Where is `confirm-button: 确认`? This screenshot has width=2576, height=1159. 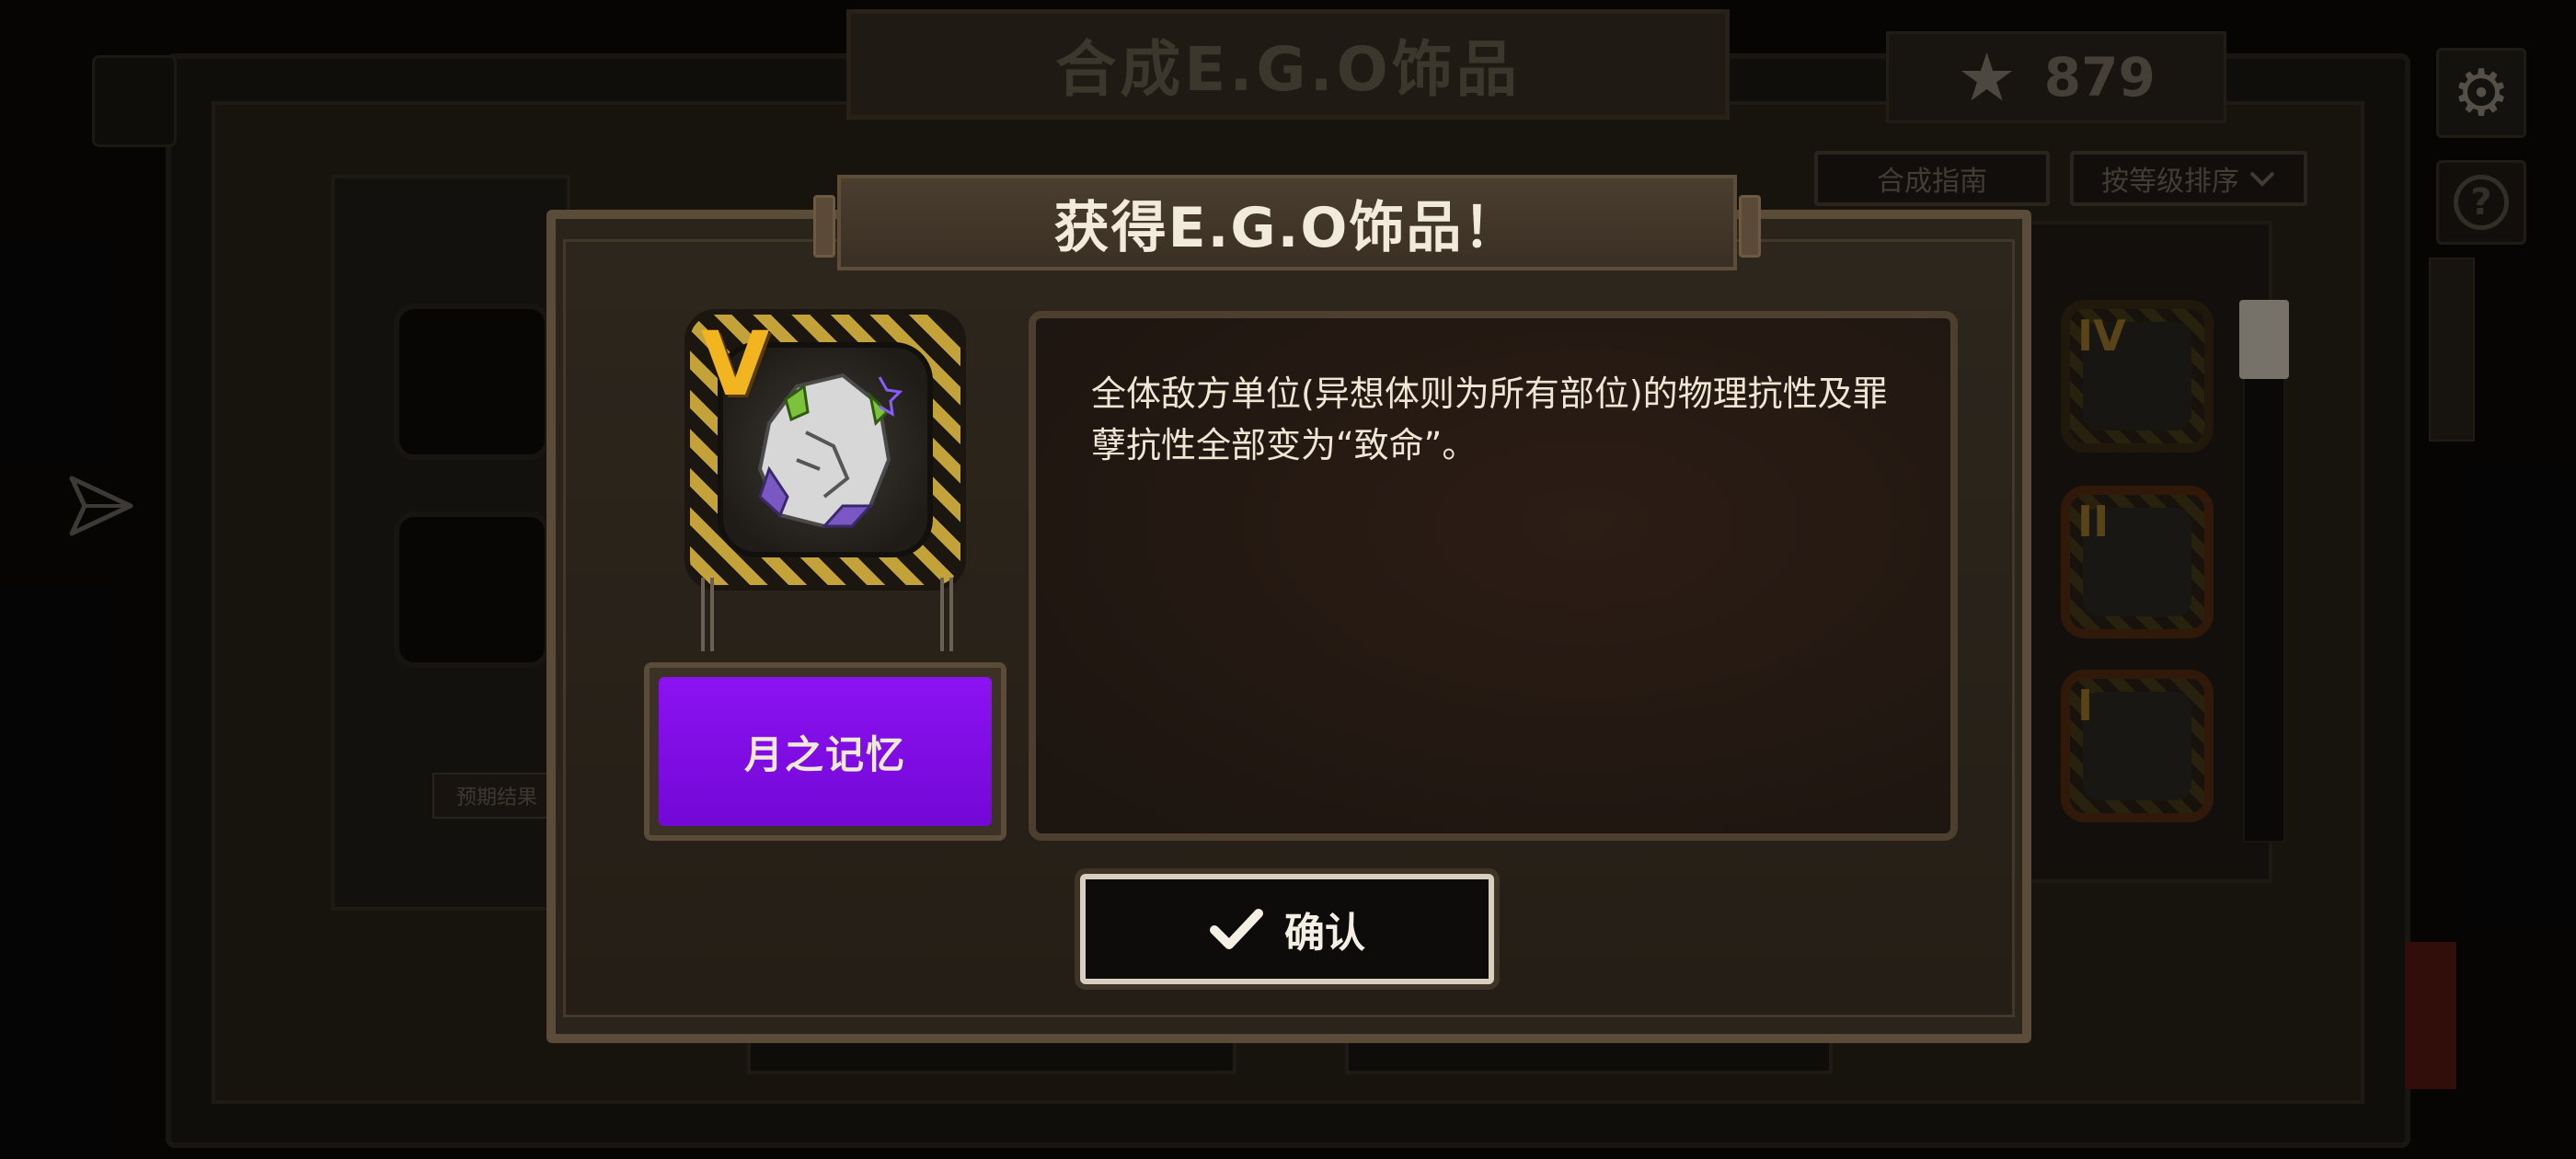 confirm-button: 确认 is located at coordinates (1287, 929).